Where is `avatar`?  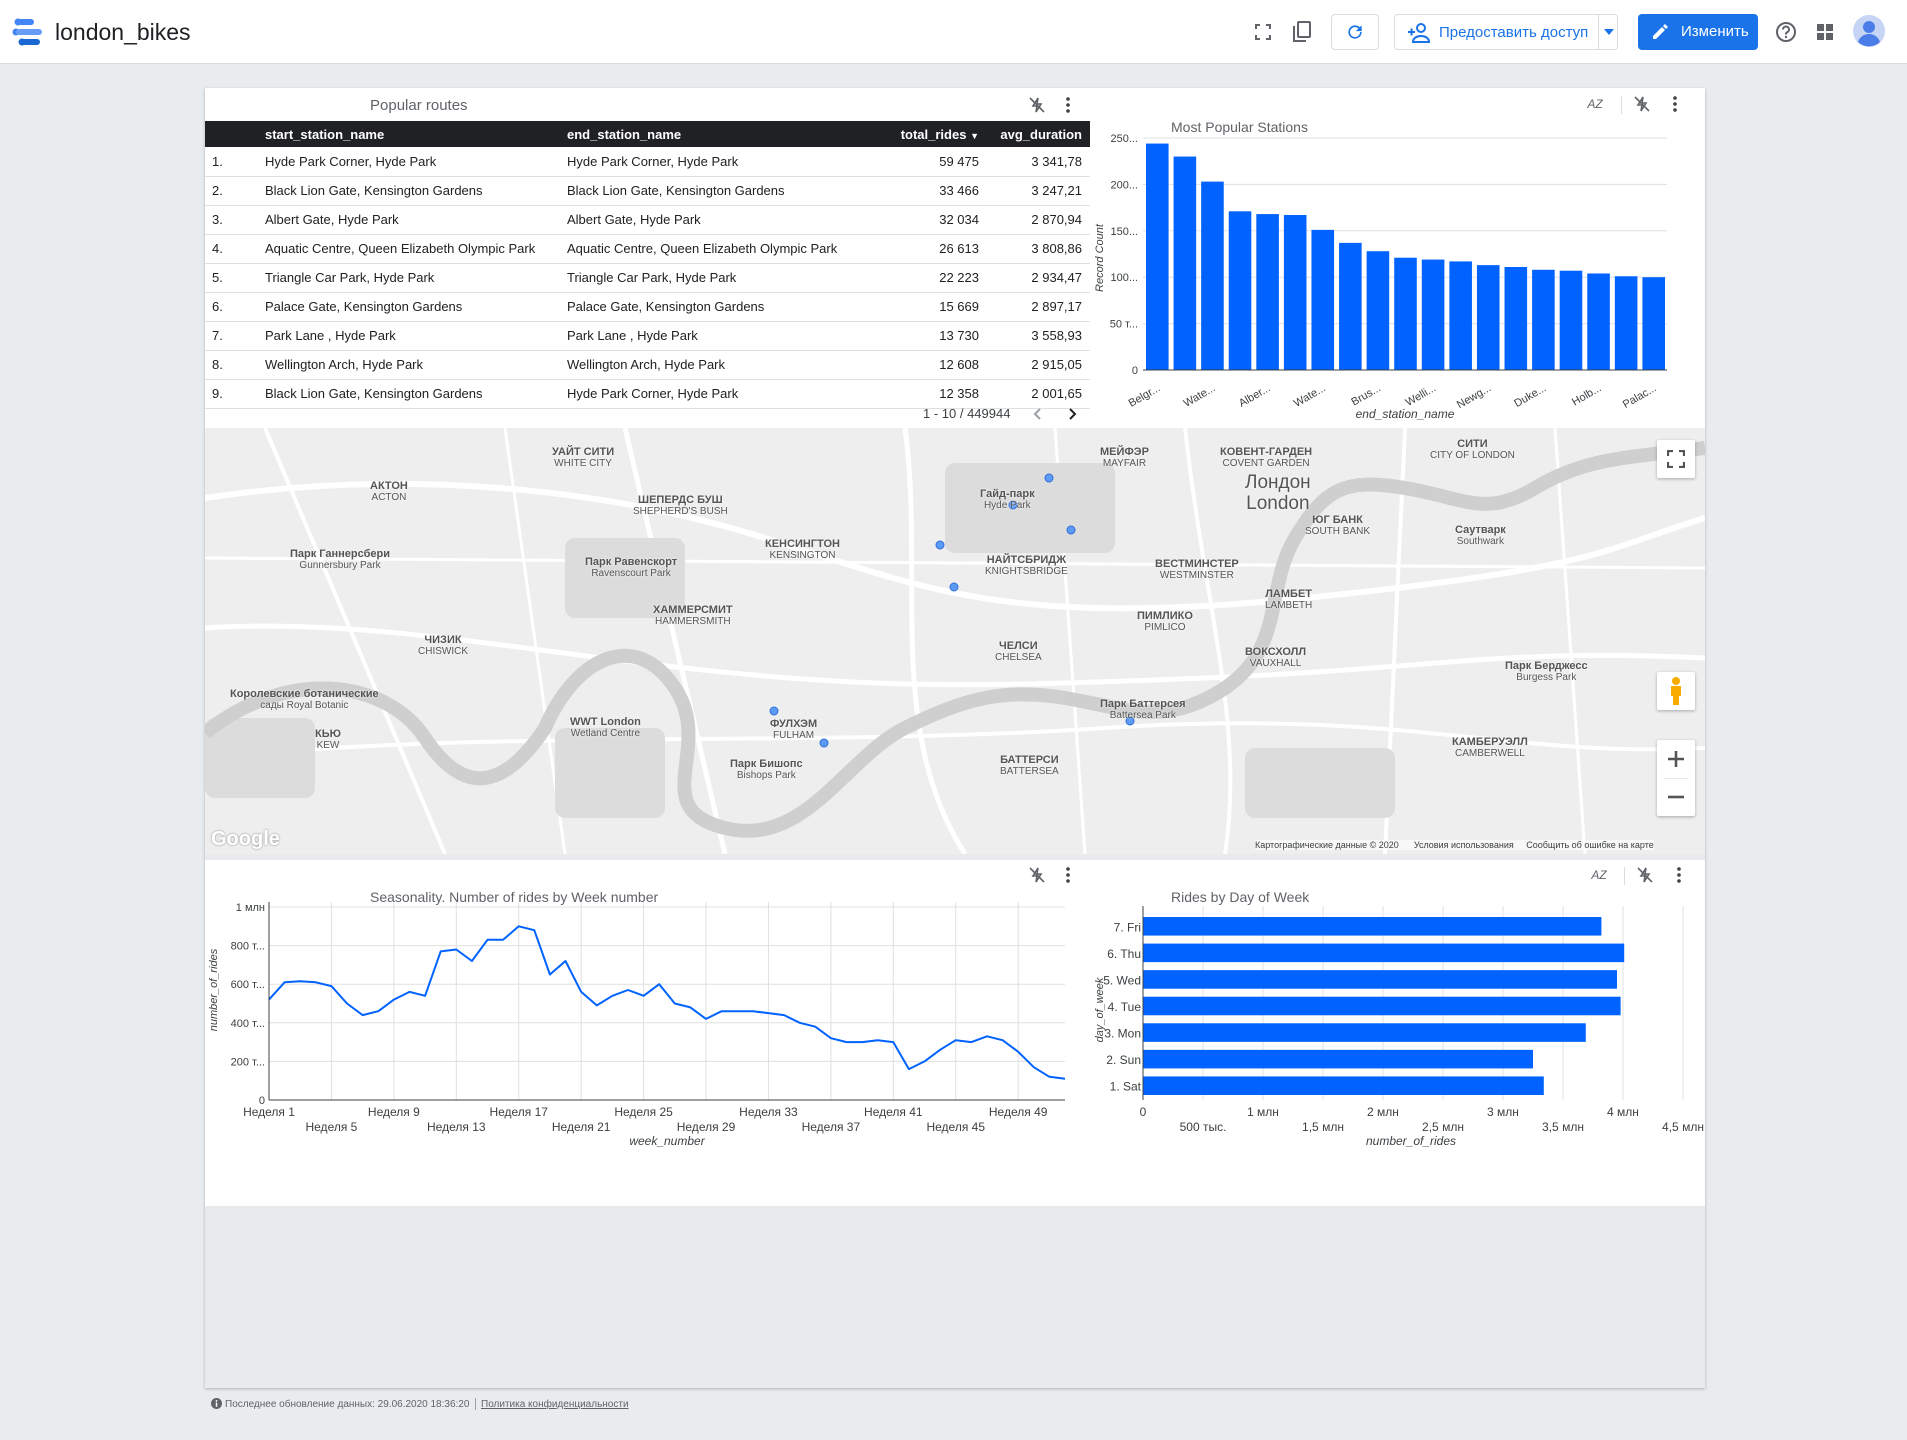 avatar is located at coordinates (1869, 31).